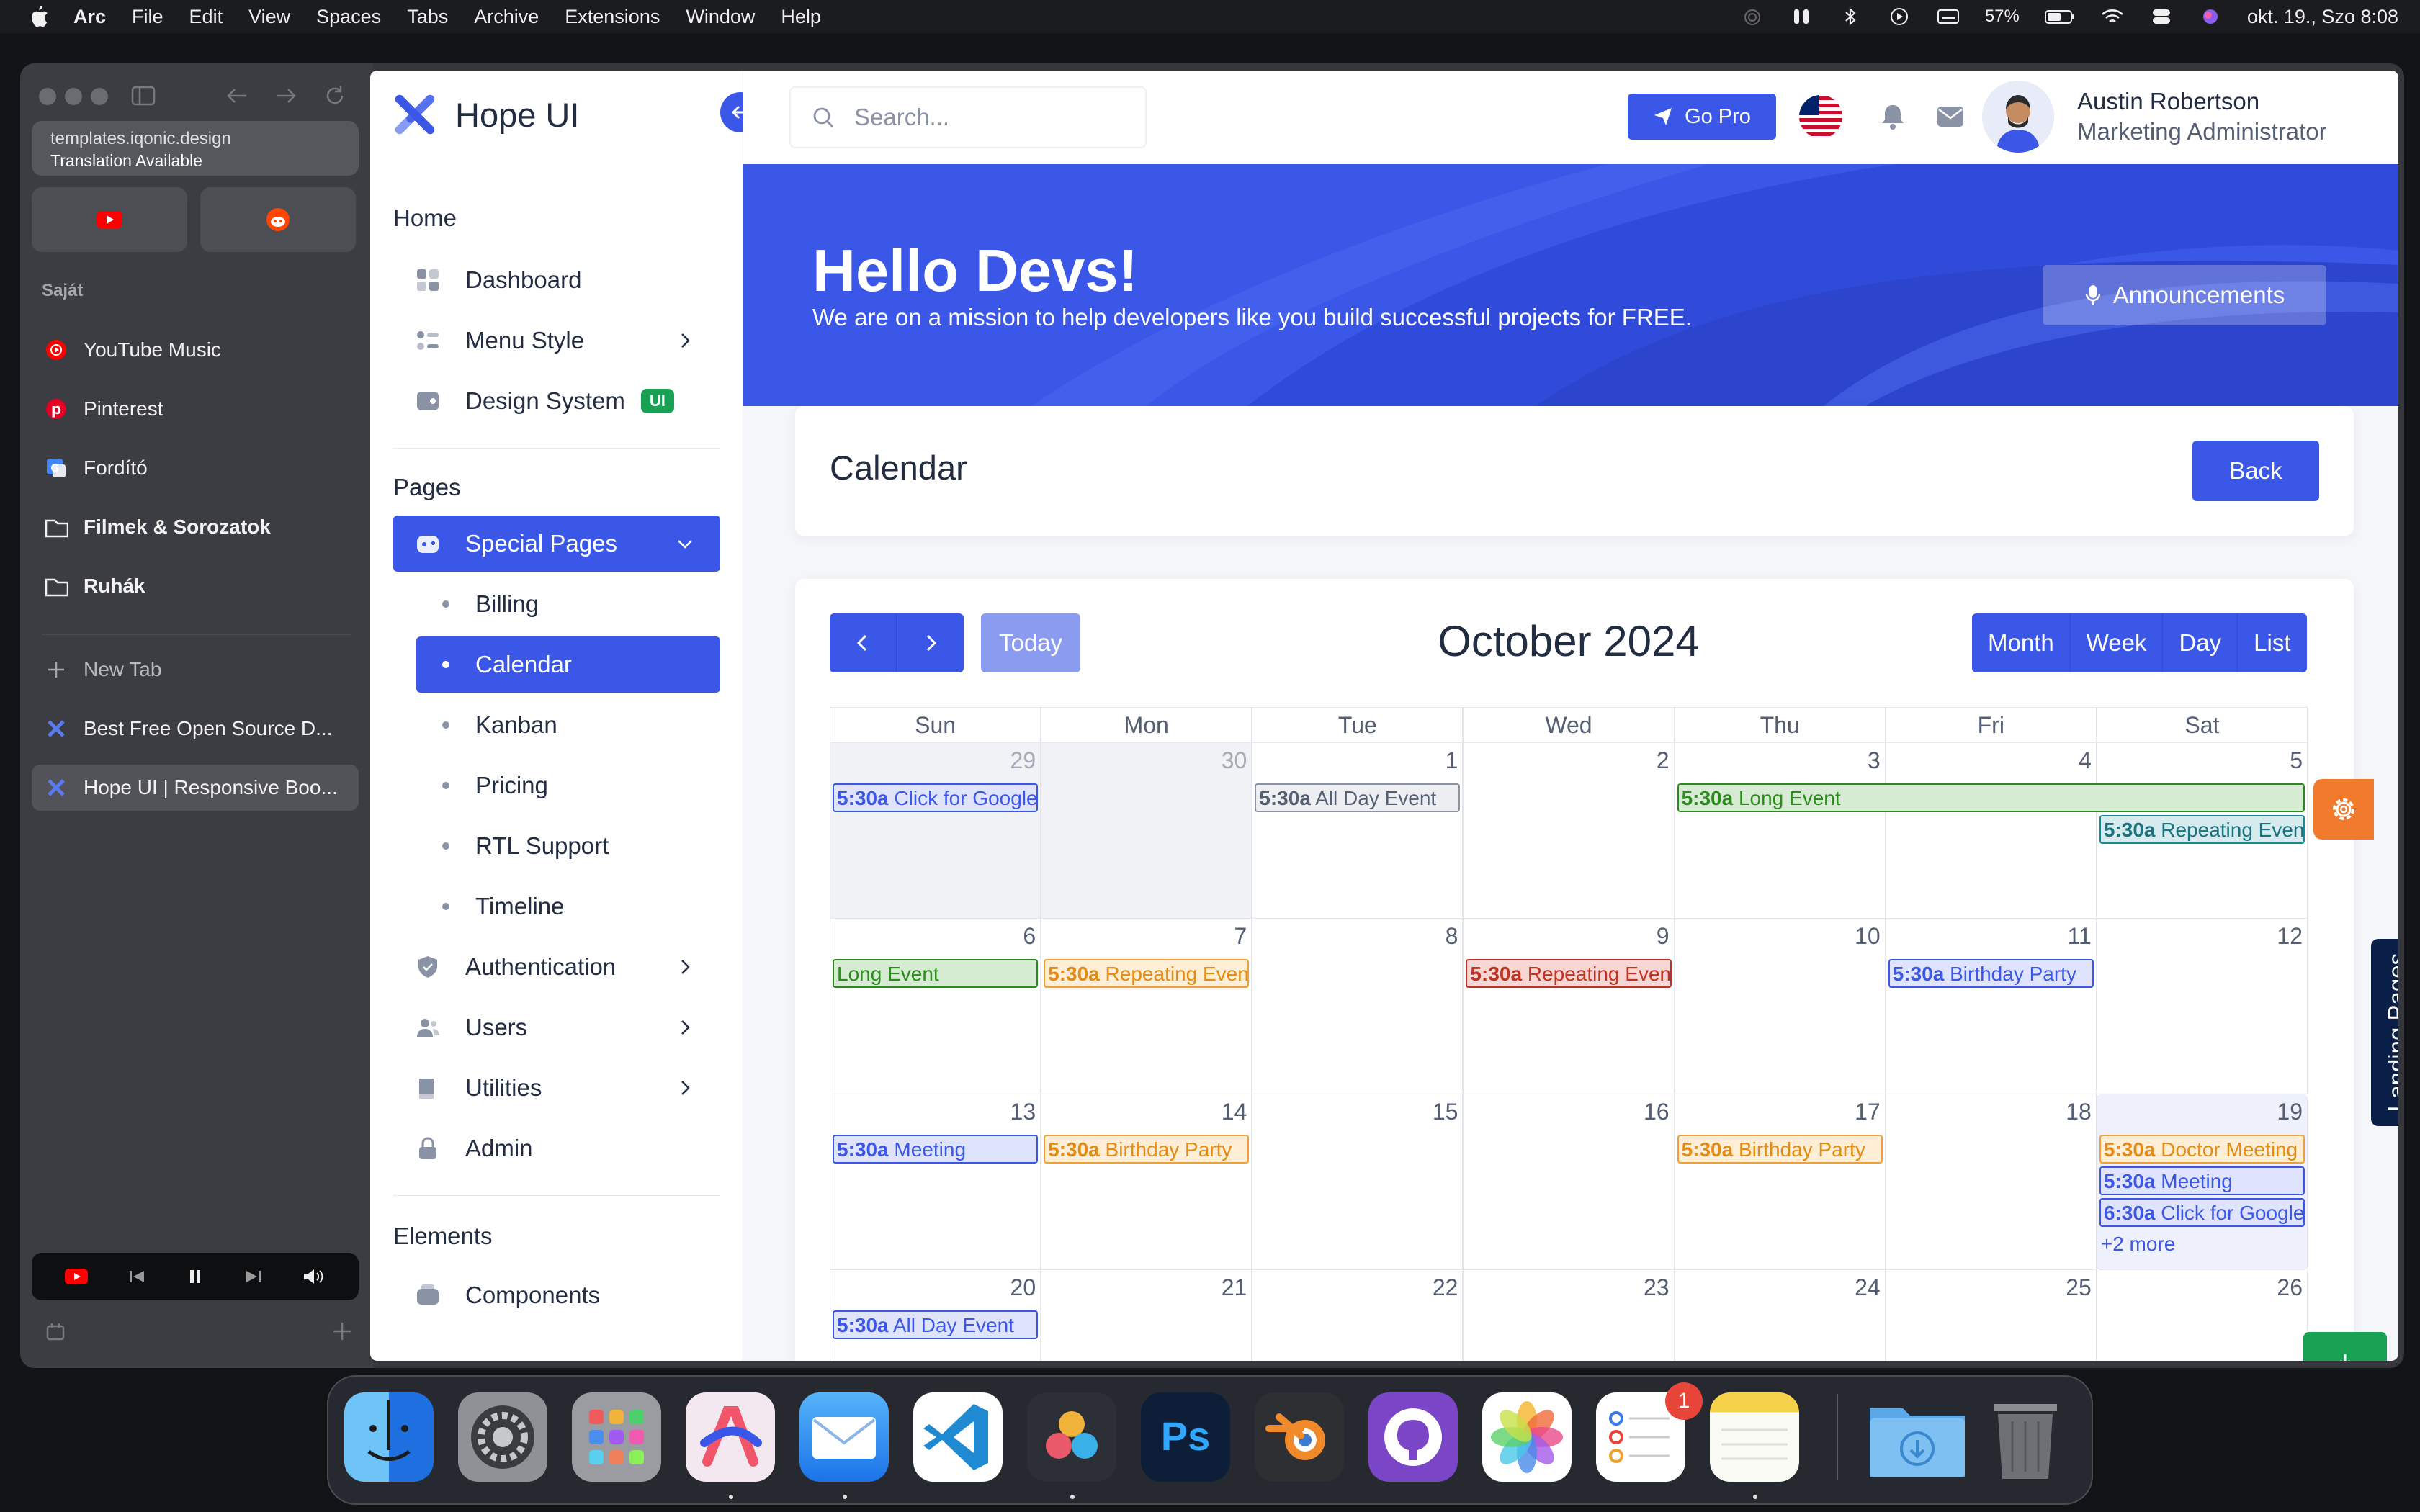  What do you see at coordinates (1358, 797) in the screenshot?
I see `calendar-event: 5:30a All Day Event` at bounding box center [1358, 797].